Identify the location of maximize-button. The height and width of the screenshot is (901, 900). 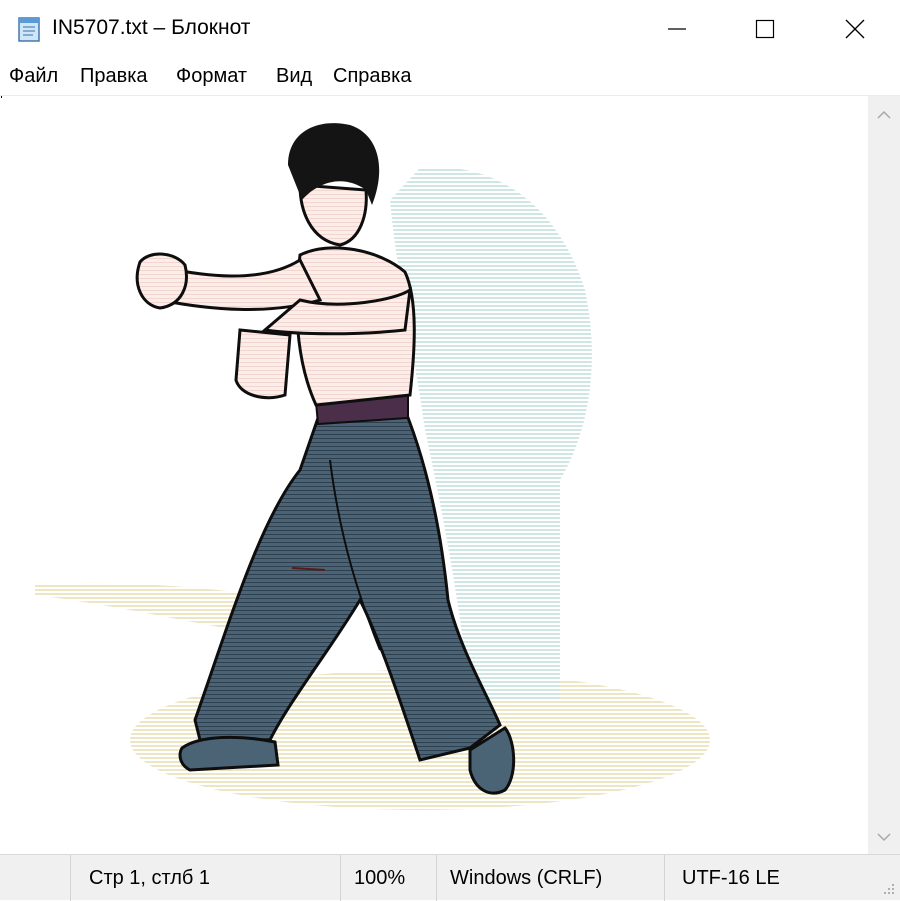
(765, 29).